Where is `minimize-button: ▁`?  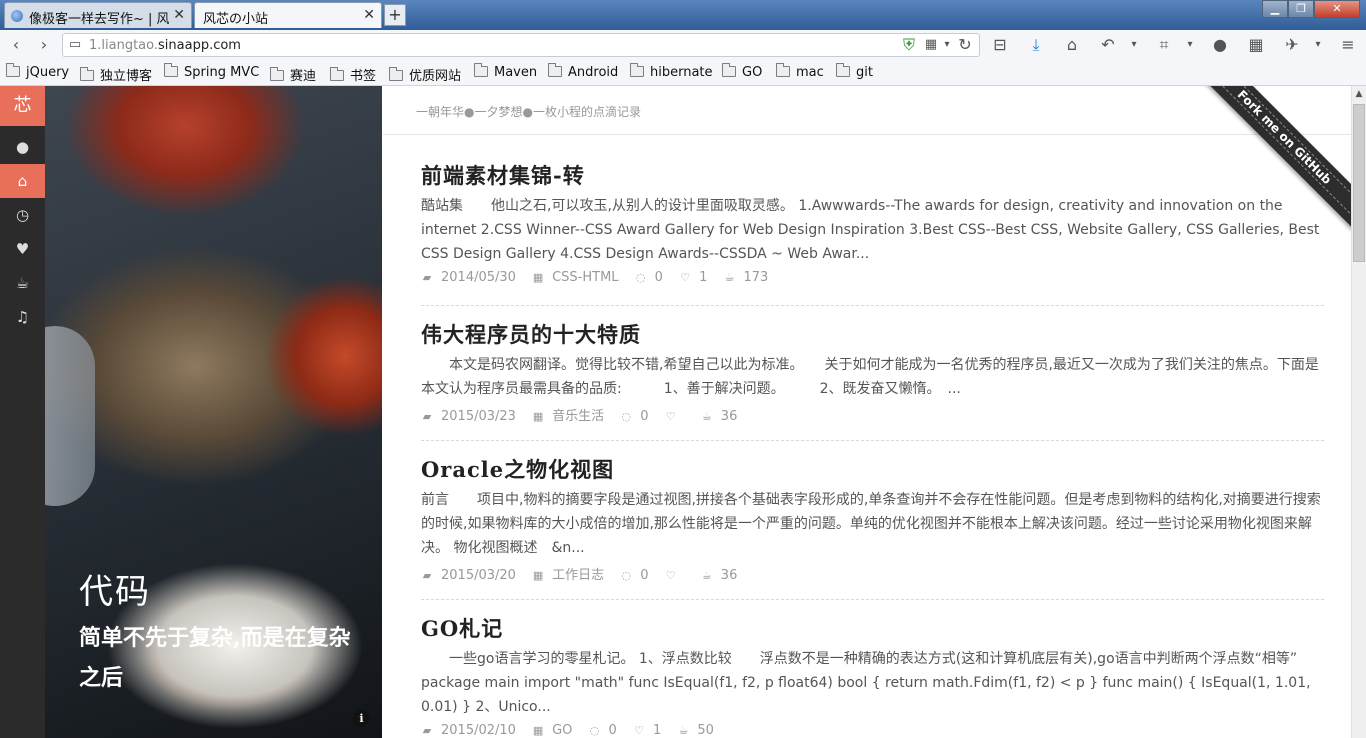
minimize-button: ▁ is located at coordinates (1275, 9).